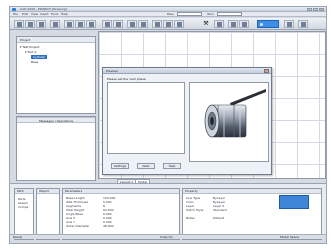  What do you see at coordinates (19, 24) in the screenshot?
I see `new-icon` at bounding box center [19, 24].